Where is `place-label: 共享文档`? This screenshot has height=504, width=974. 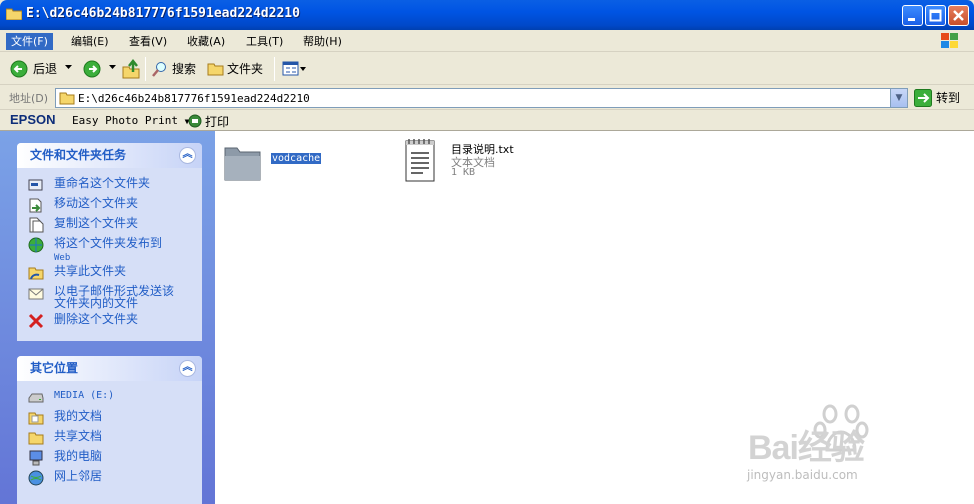 place-label: 共享文档 is located at coordinates (78, 436).